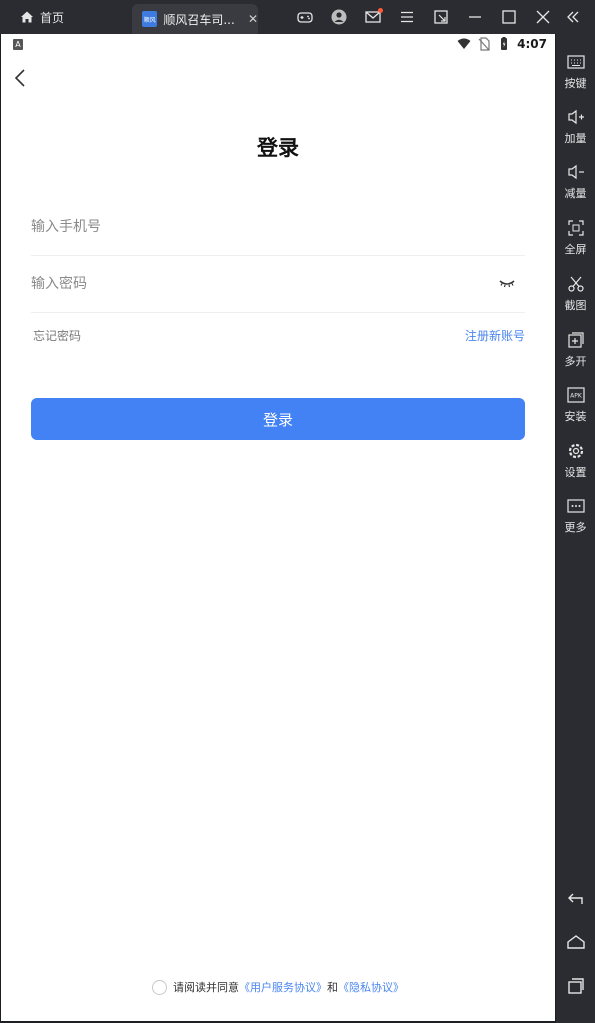 This screenshot has height=1023, width=595. Describe the element at coordinates (206, 987) in the screenshot. I see `agreement-prefix: 请阅读并同意` at that location.